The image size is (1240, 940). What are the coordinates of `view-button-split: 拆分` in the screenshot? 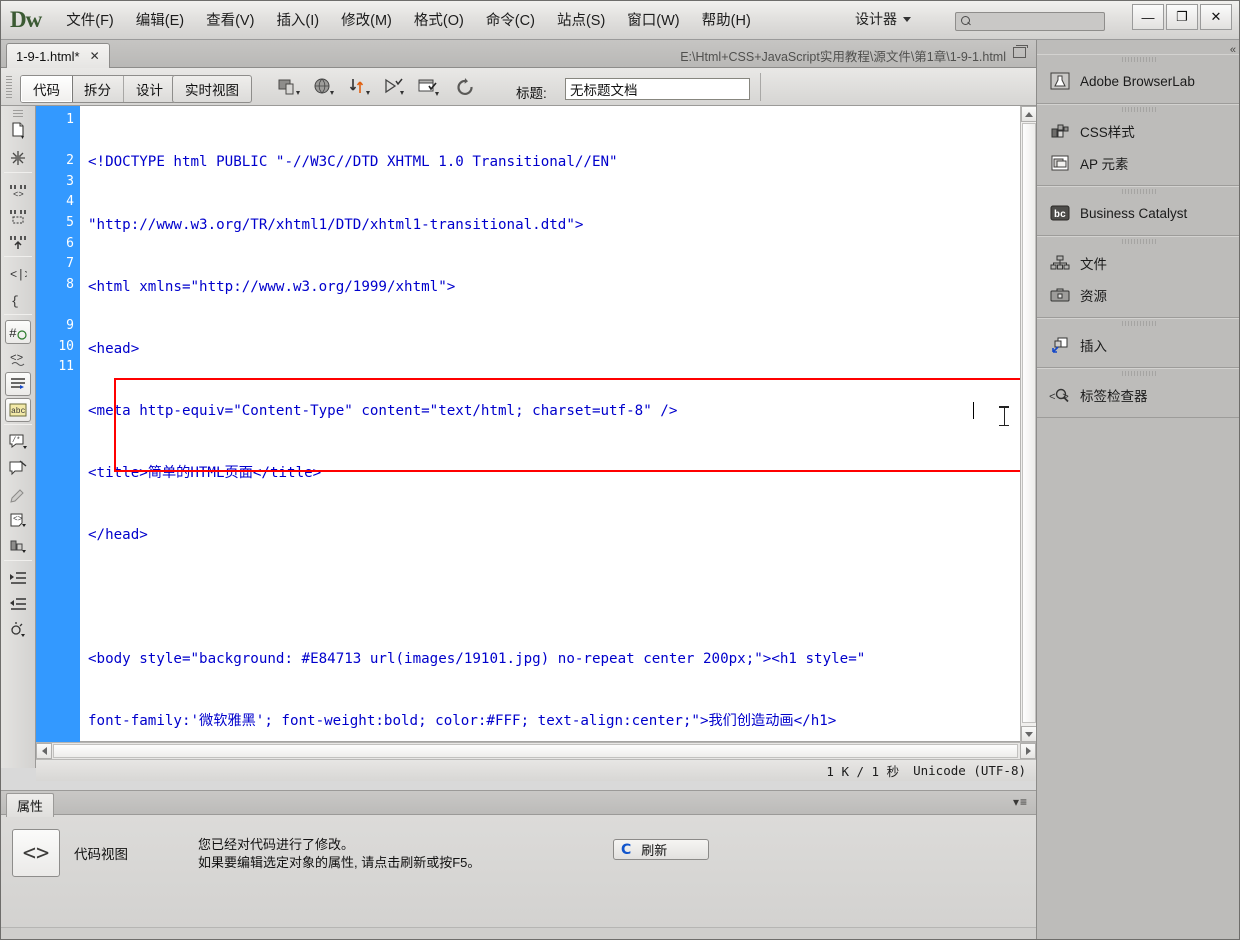 It's located at (98, 89).